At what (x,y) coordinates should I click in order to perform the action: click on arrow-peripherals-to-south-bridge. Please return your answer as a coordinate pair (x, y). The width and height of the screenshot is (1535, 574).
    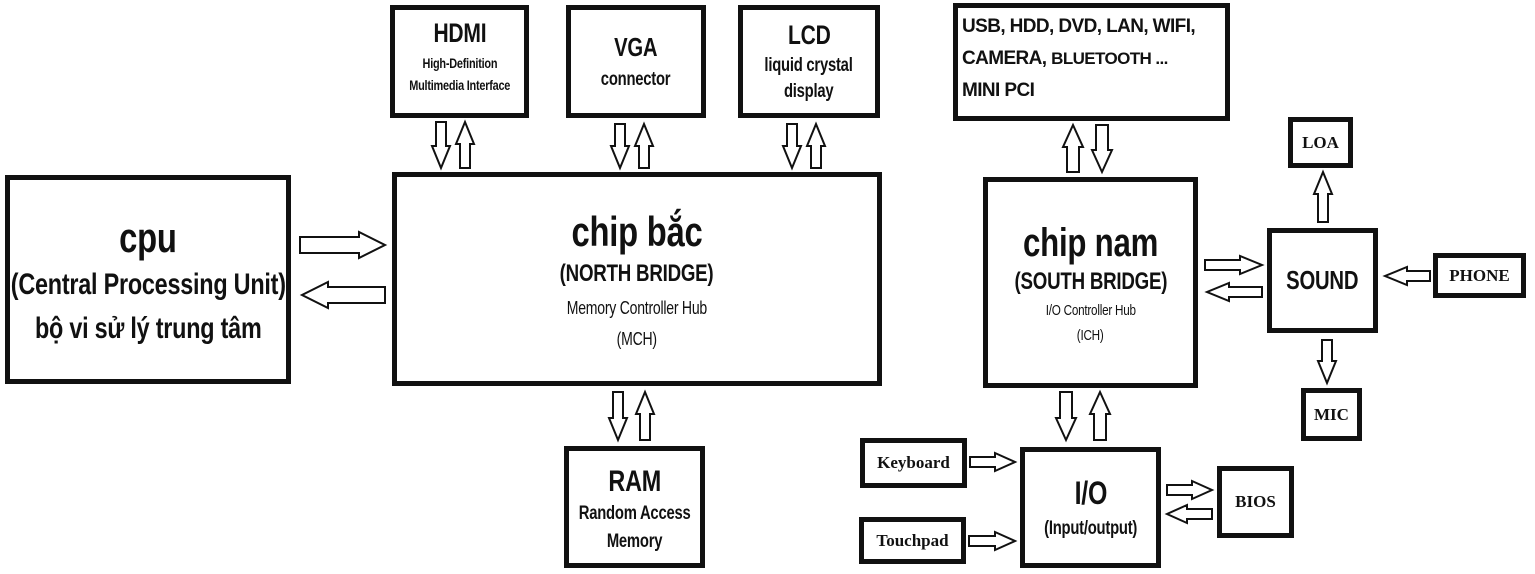
    Looking at the image, I should click on (1102, 149).